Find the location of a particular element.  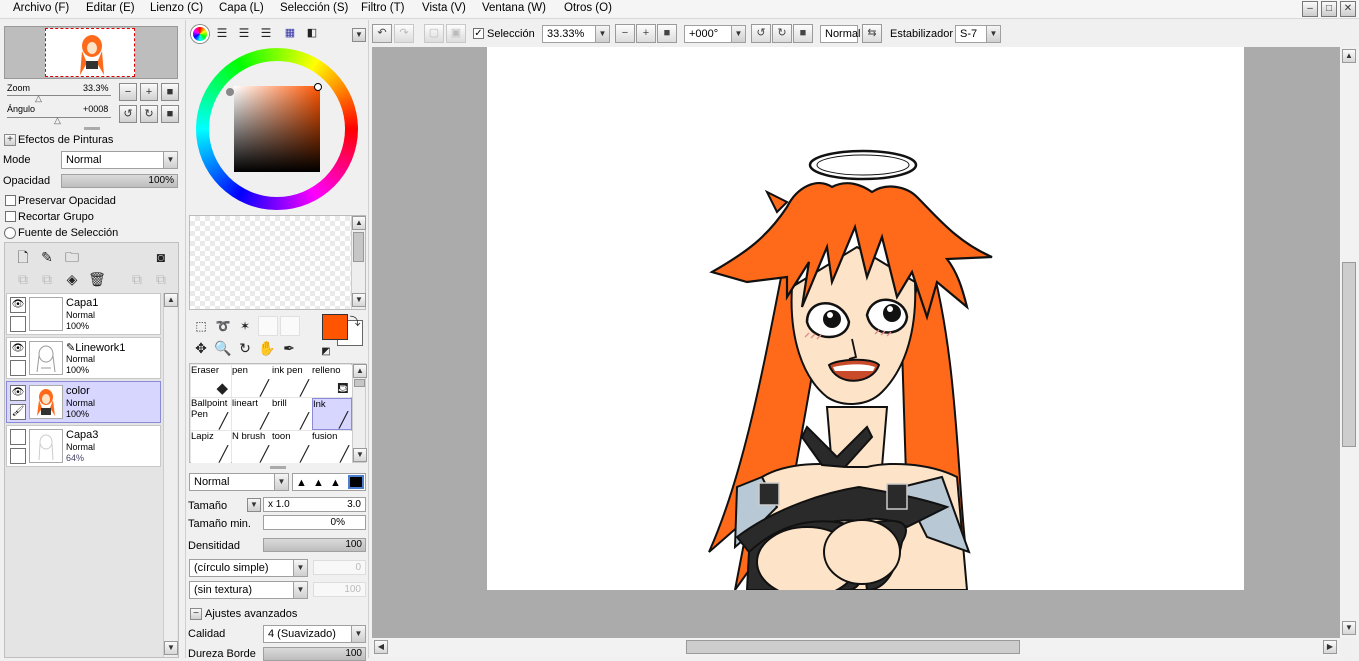

maximize-button: □ is located at coordinates (1329, 9).